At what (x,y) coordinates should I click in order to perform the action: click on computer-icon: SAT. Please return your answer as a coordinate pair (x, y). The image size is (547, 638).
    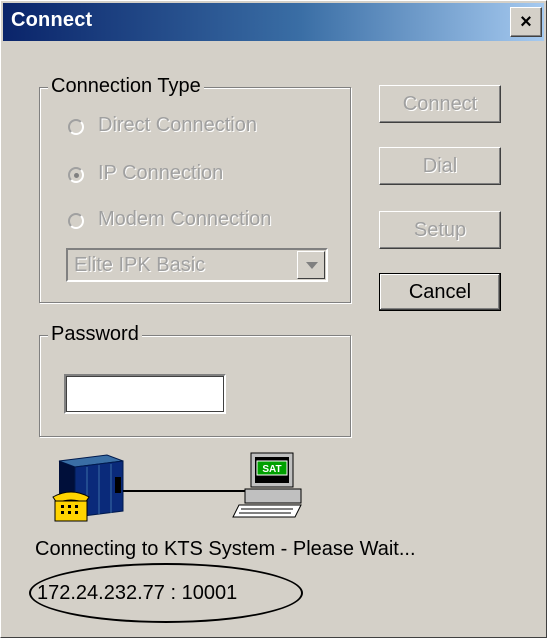
    Looking at the image, I should click on (267, 485).